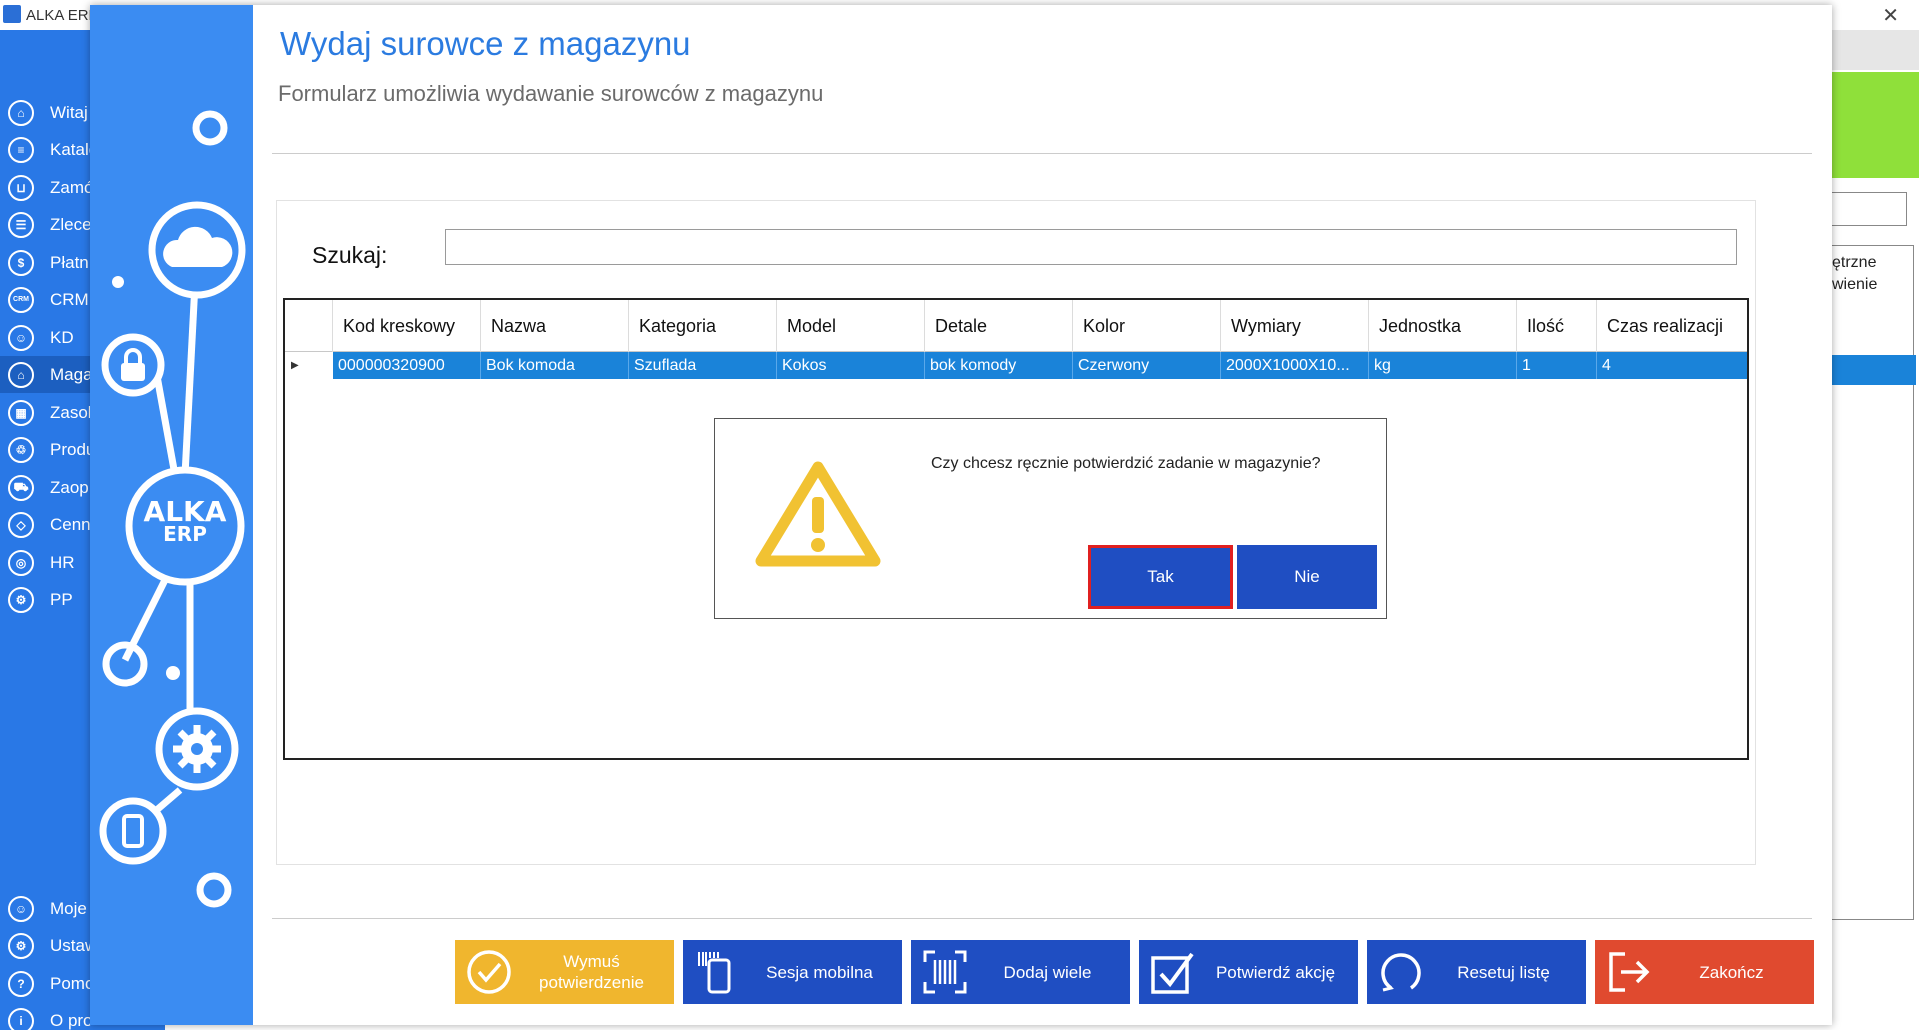 Image resolution: width=1919 pixels, height=1030 pixels. I want to click on add-many-button: Dodaj wiele, so click(1020, 972).